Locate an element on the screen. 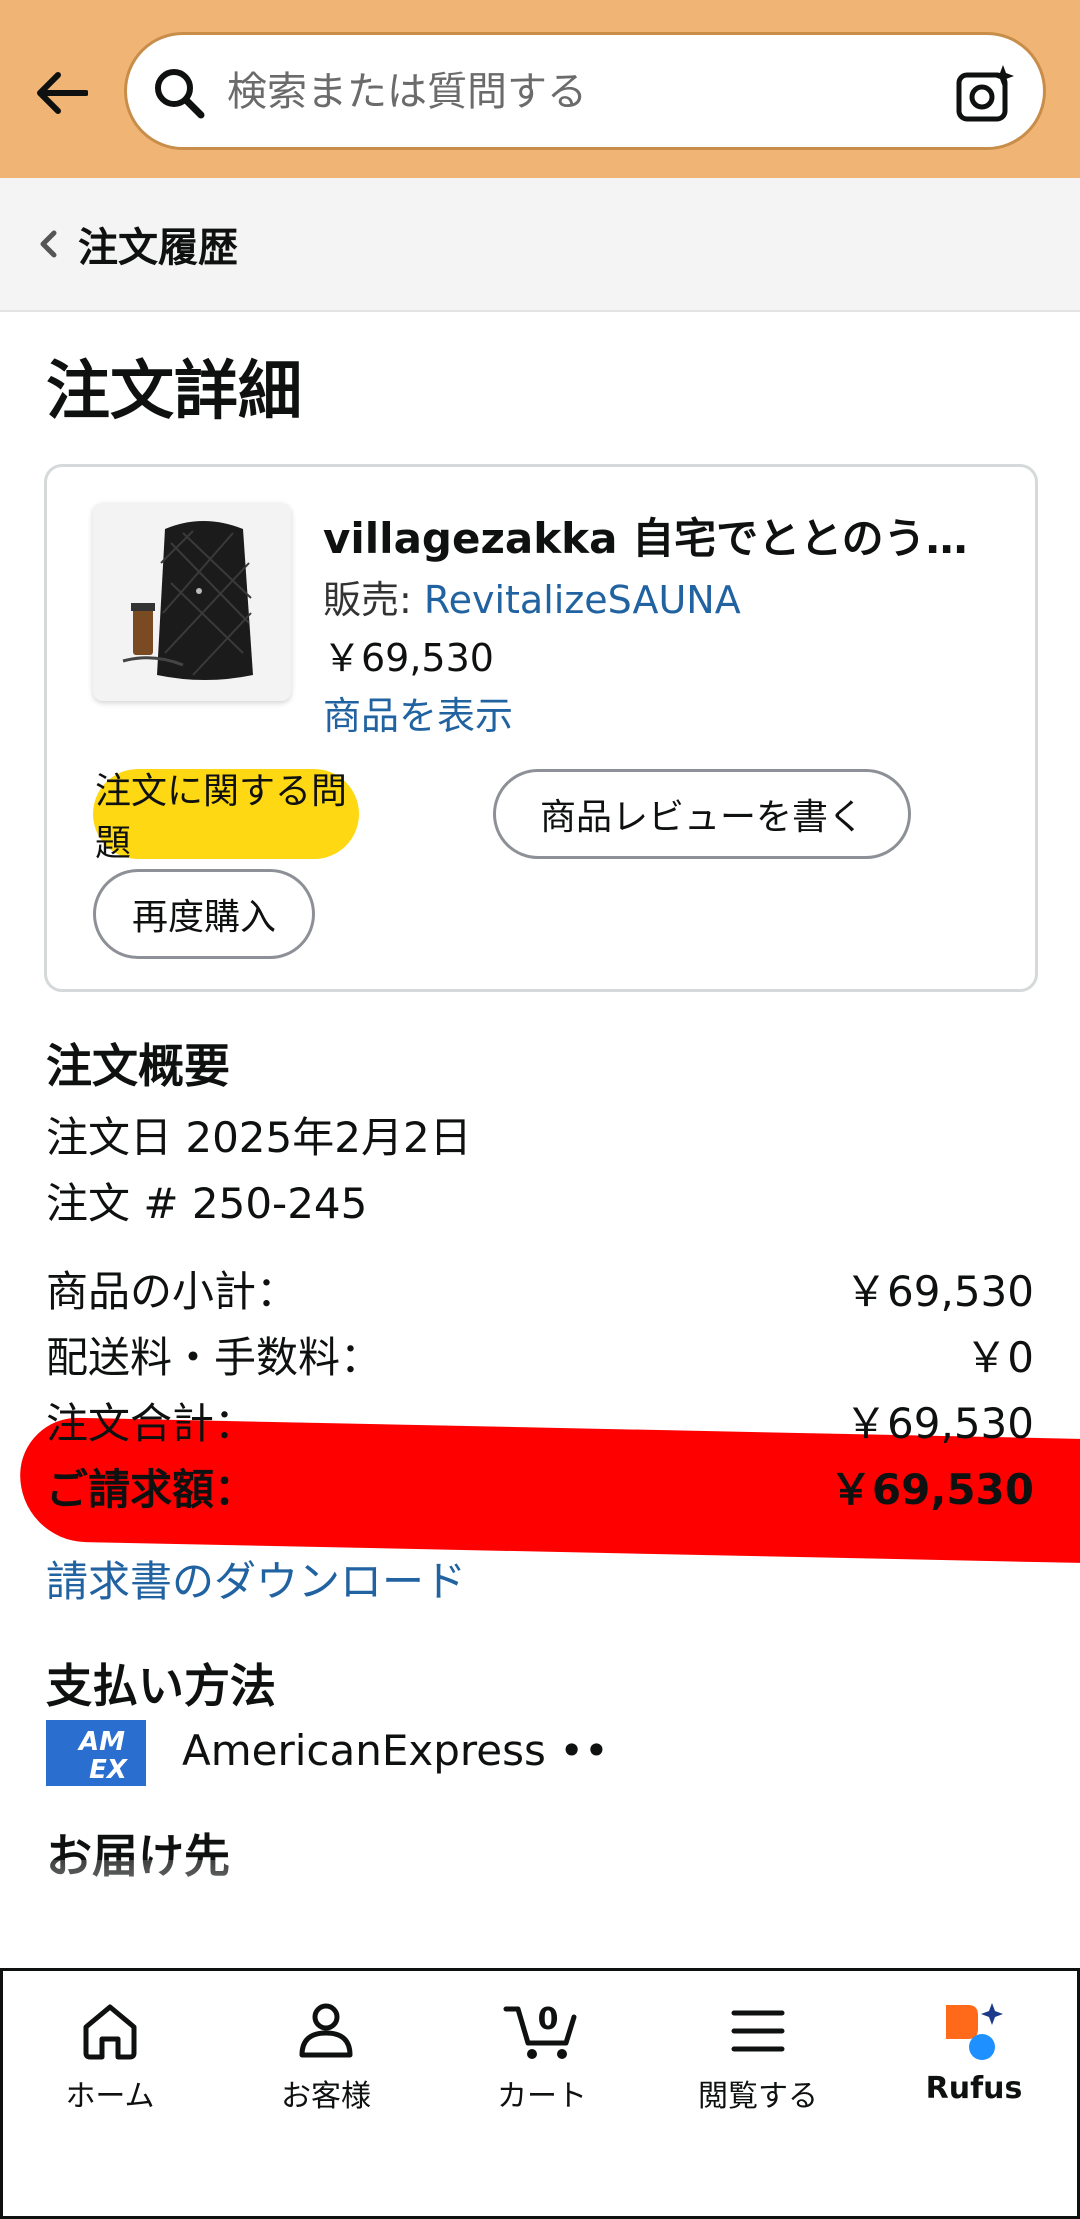  seller-link: RevitalizeSAUNA is located at coordinates (582, 600).